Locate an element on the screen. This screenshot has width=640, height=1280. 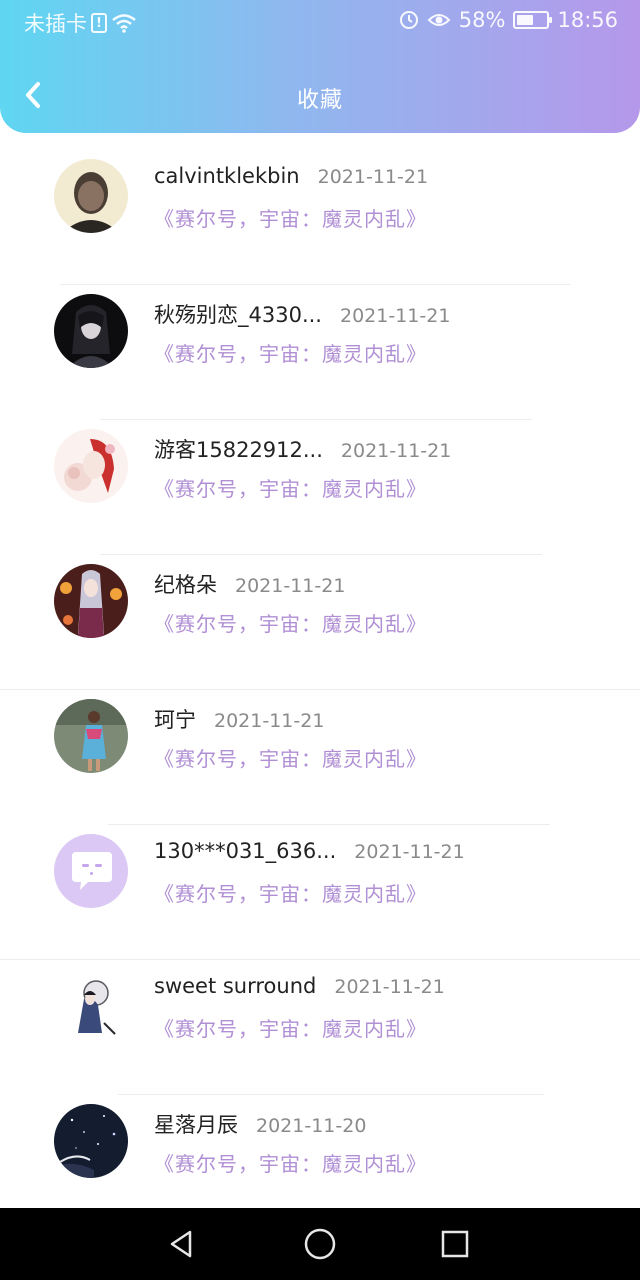
item-header: 星落月辰 2021-11-20 is located at coordinates (260, 1124).